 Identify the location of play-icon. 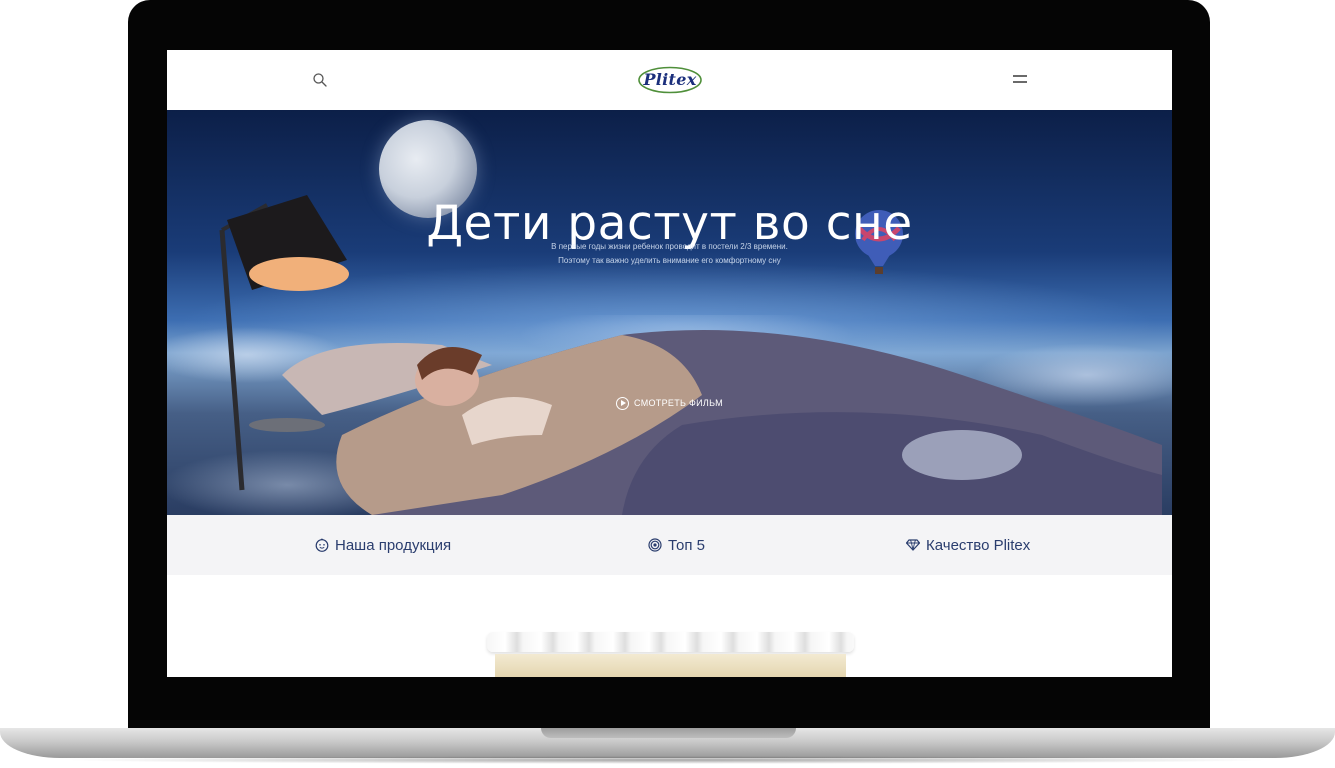
(622, 403).